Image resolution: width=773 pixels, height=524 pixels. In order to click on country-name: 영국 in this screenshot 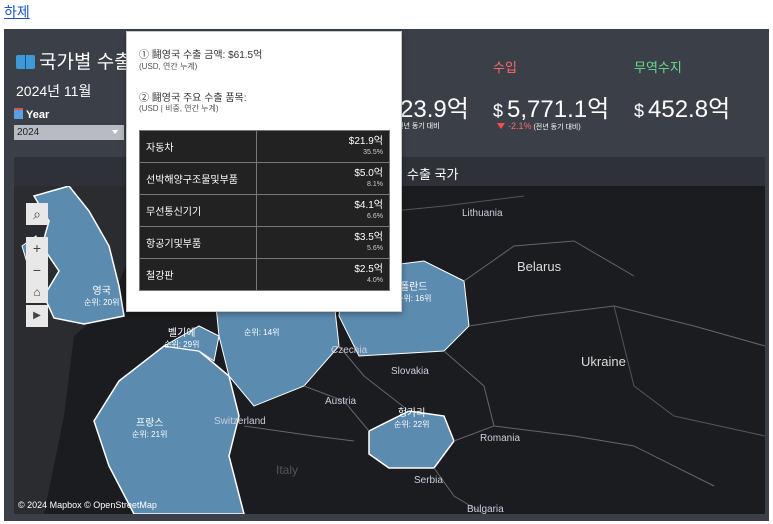, I will do `click(101, 291)`.